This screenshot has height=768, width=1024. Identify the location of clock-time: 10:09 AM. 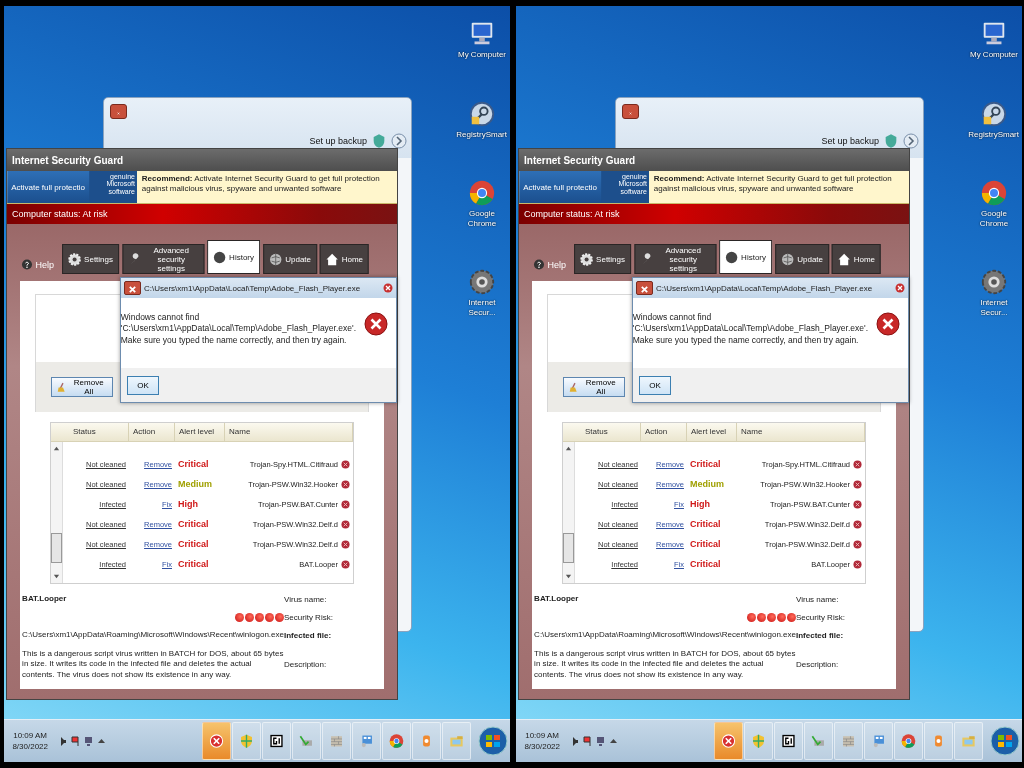
(29, 735).